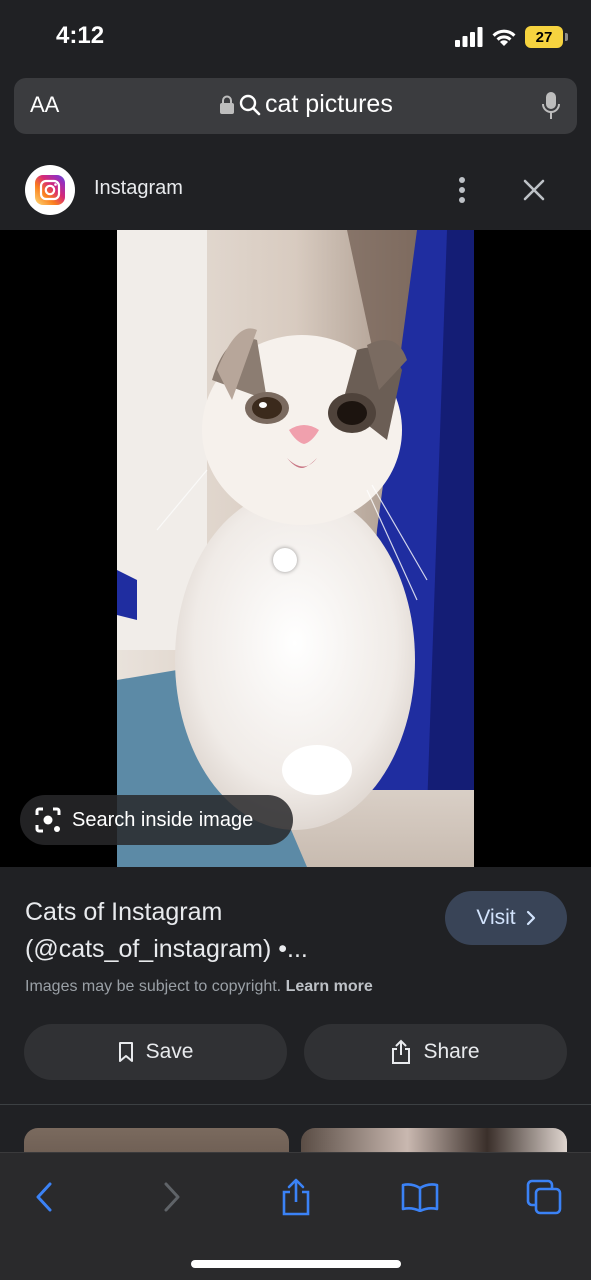 Image resolution: width=591 pixels, height=1280 pixels. What do you see at coordinates (451, 1051) in the screenshot?
I see `share-label: Share` at bounding box center [451, 1051].